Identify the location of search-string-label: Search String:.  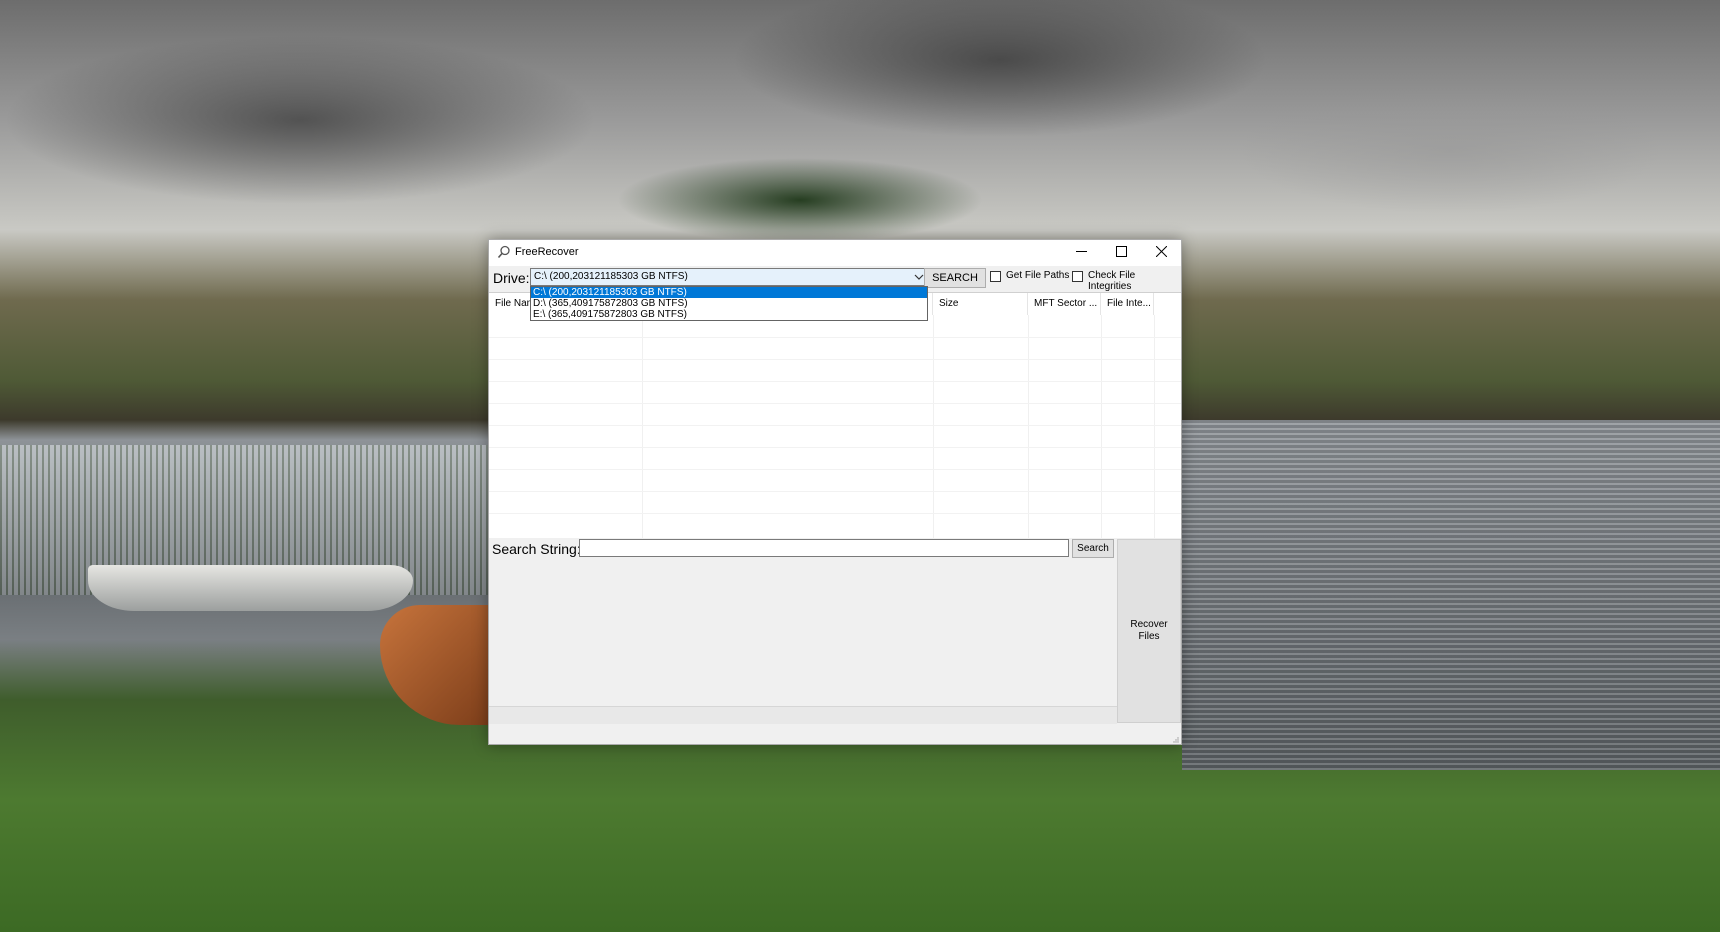
(536, 549).